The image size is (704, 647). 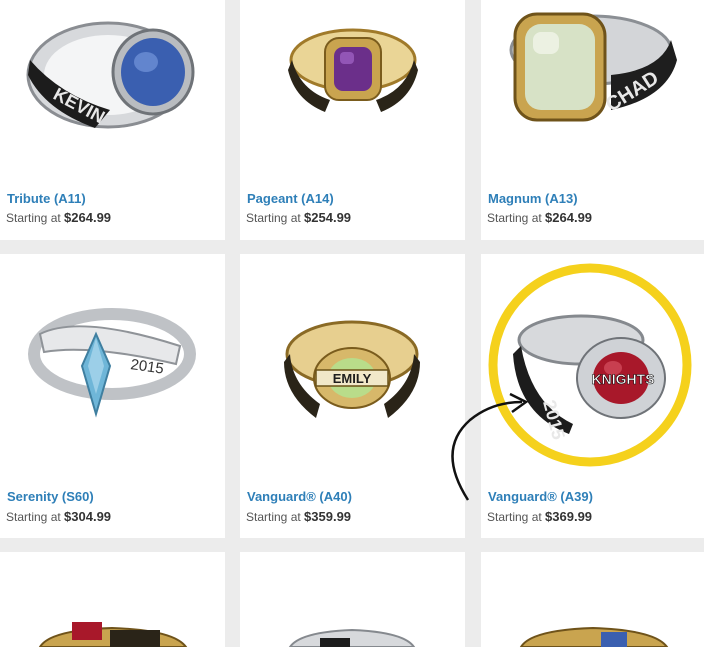 What do you see at coordinates (352, 354) in the screenshot?
I see `vanguard-a40-ring-image: EMILY` at bounding box center [352, 354].